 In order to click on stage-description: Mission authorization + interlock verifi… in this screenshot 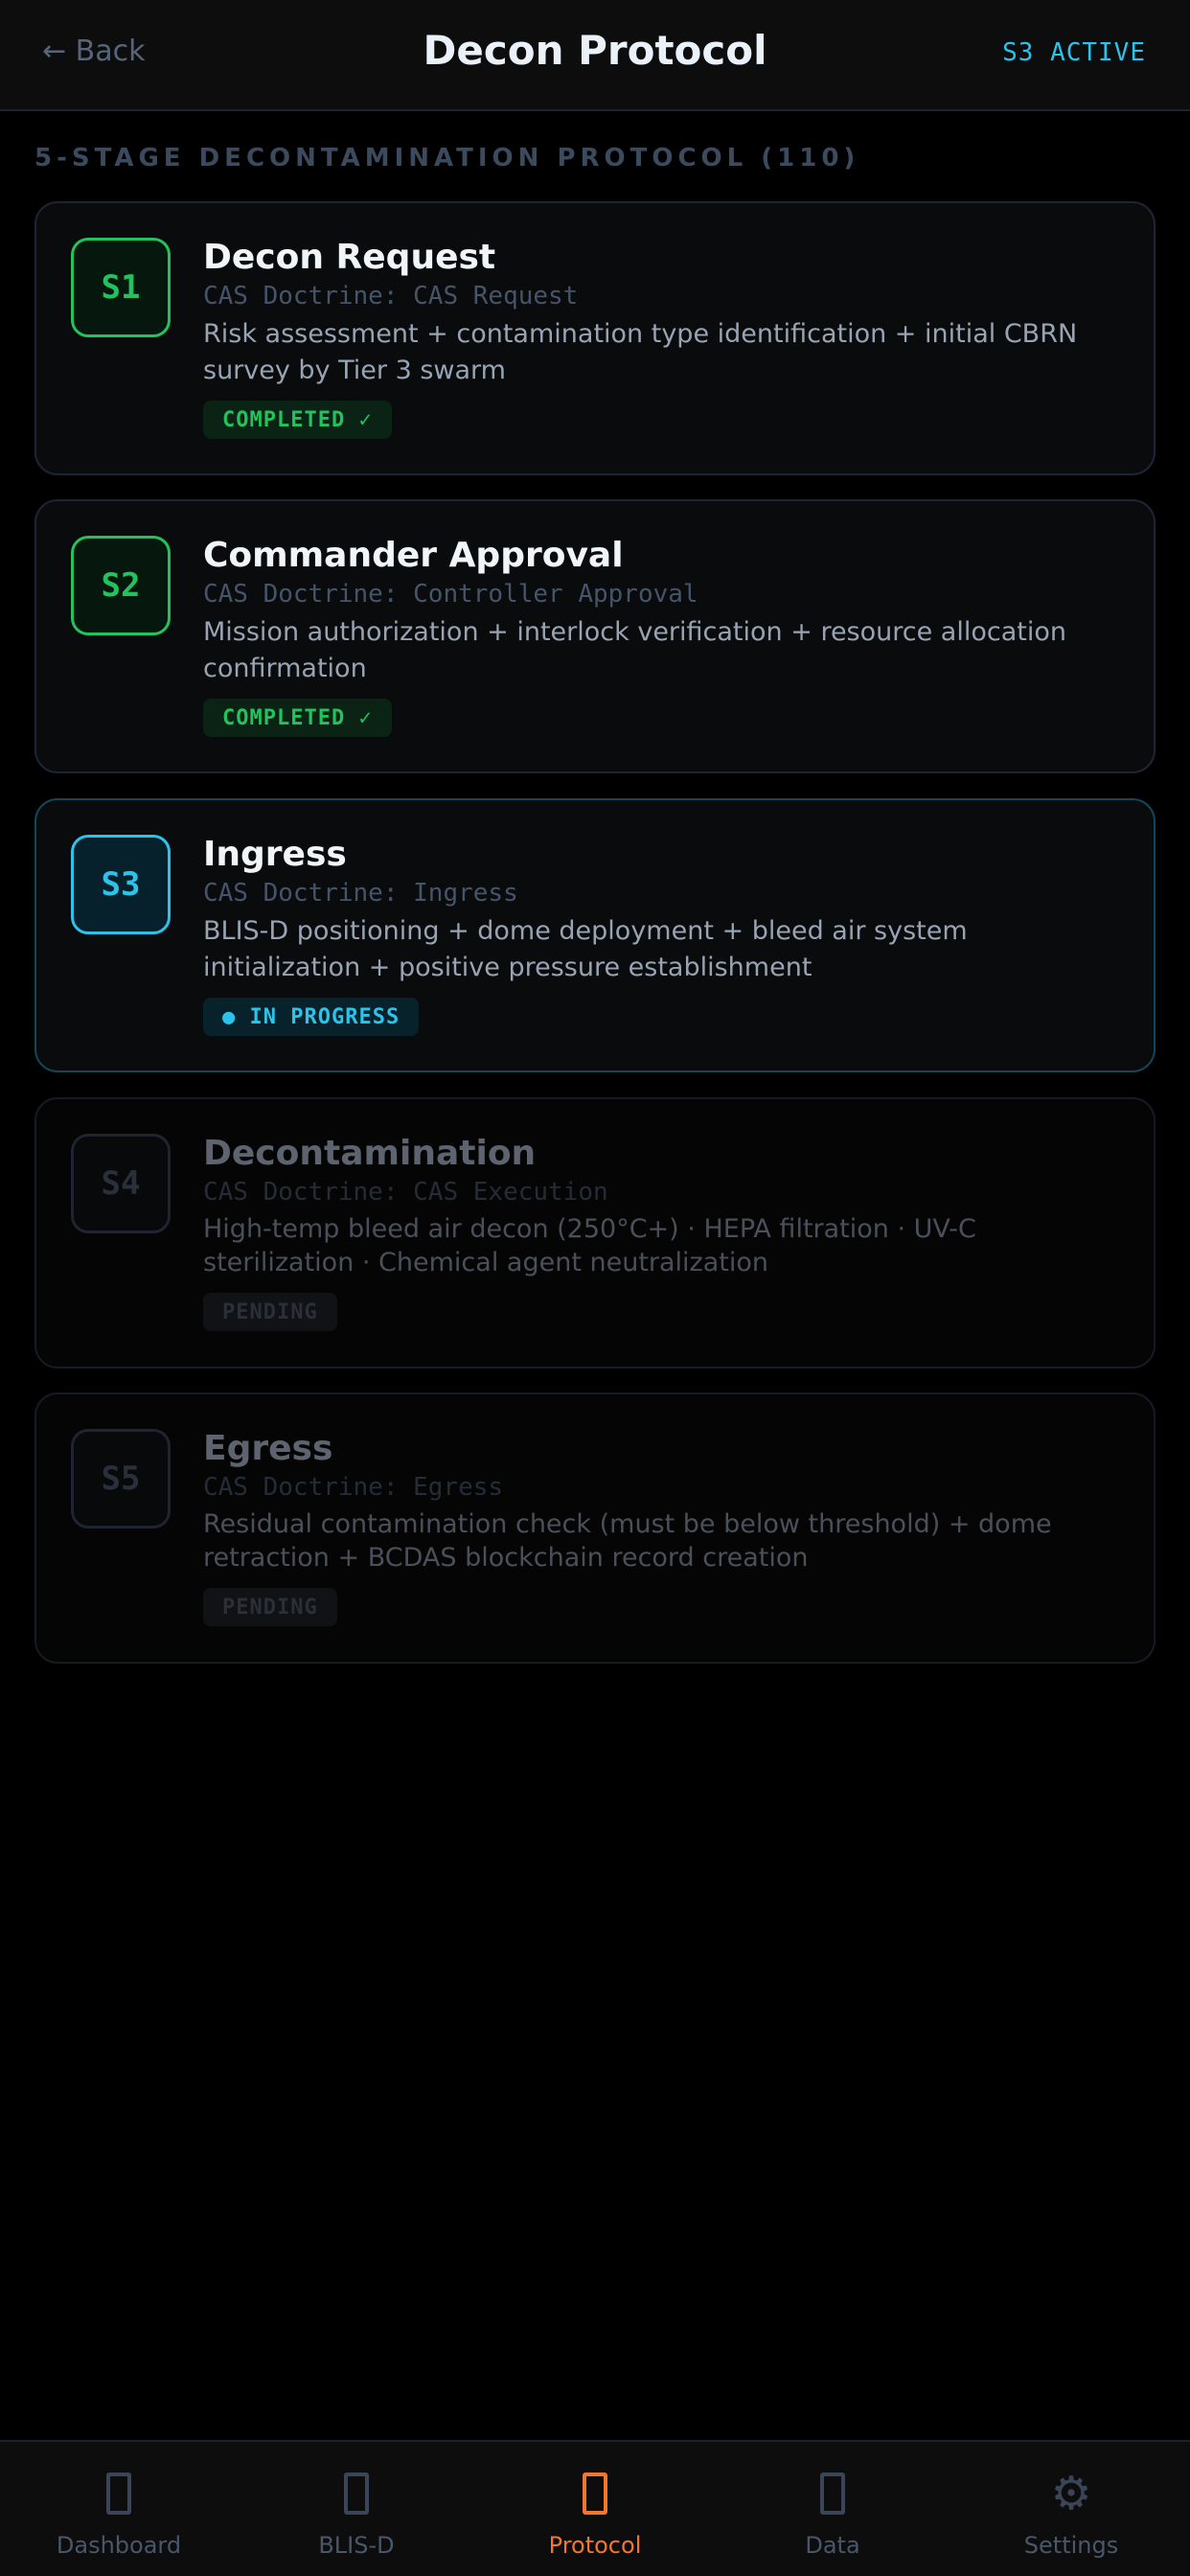, I will do `click(635, 650)`.